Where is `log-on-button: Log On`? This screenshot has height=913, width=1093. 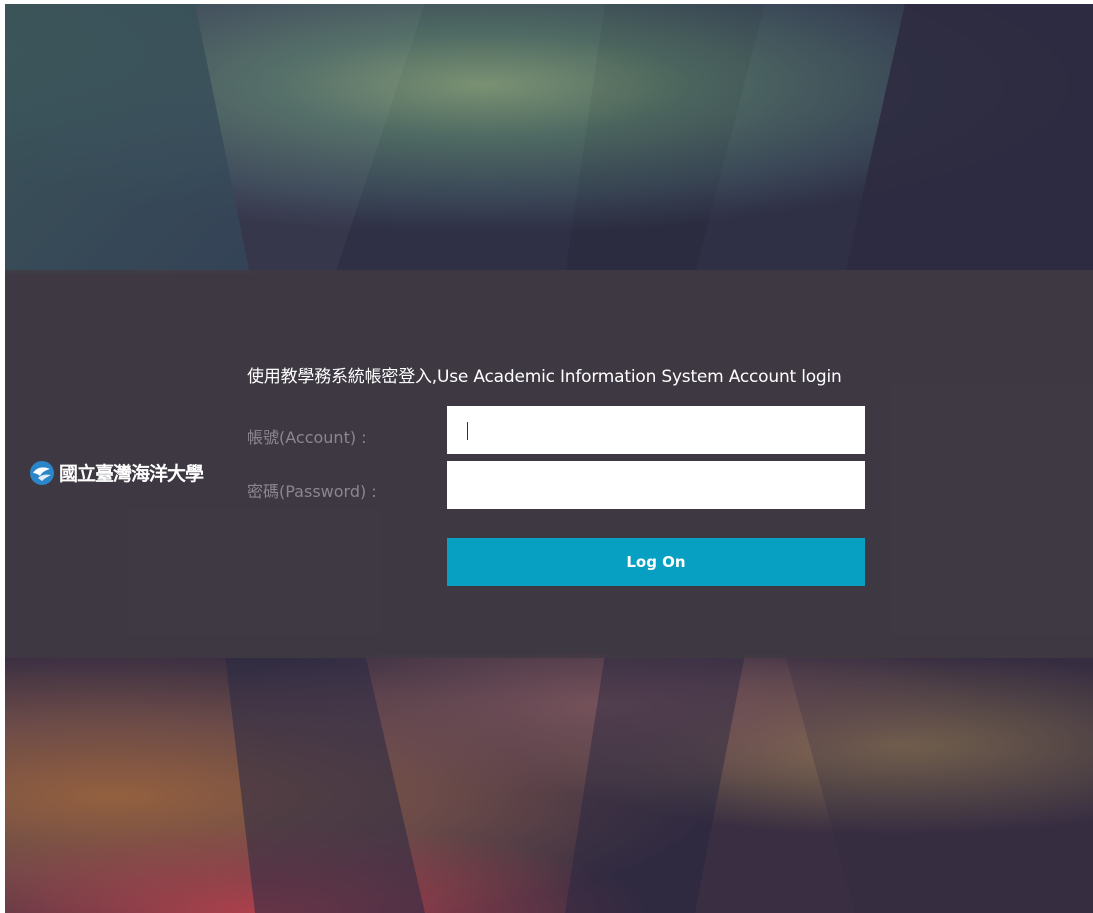
log-on-button: Log On is located at coordinates (656, 562).